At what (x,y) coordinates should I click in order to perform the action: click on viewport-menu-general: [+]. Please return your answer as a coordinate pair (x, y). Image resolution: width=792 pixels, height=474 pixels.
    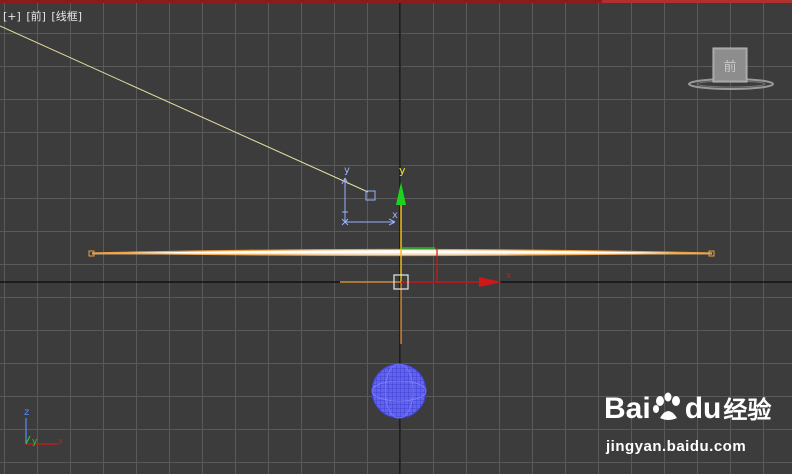
    Looking at the image, I should click on (12, 16).